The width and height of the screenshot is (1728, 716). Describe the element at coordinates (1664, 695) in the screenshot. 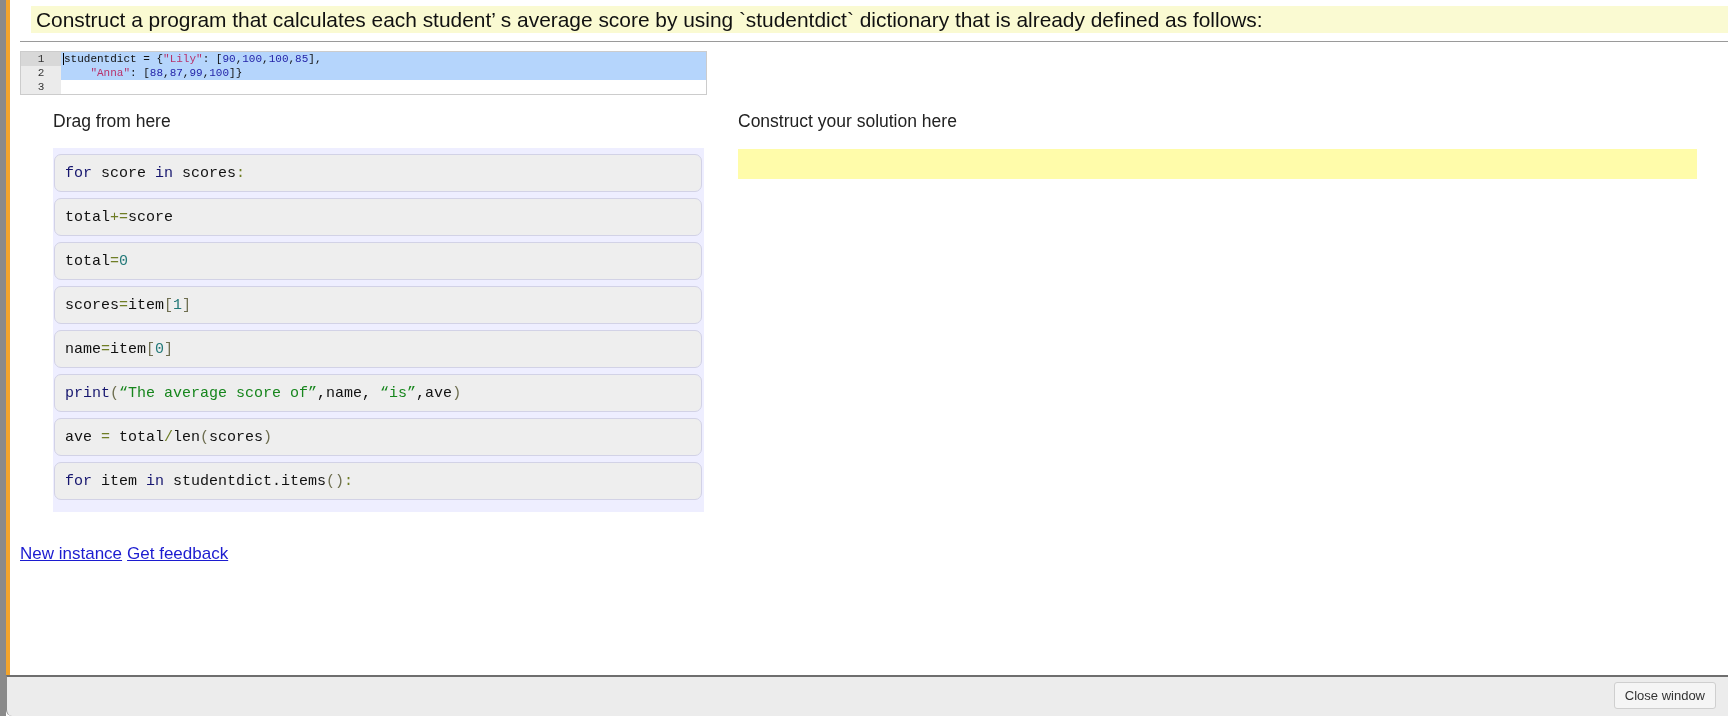

I see `close-window-button: Close window` at that location.